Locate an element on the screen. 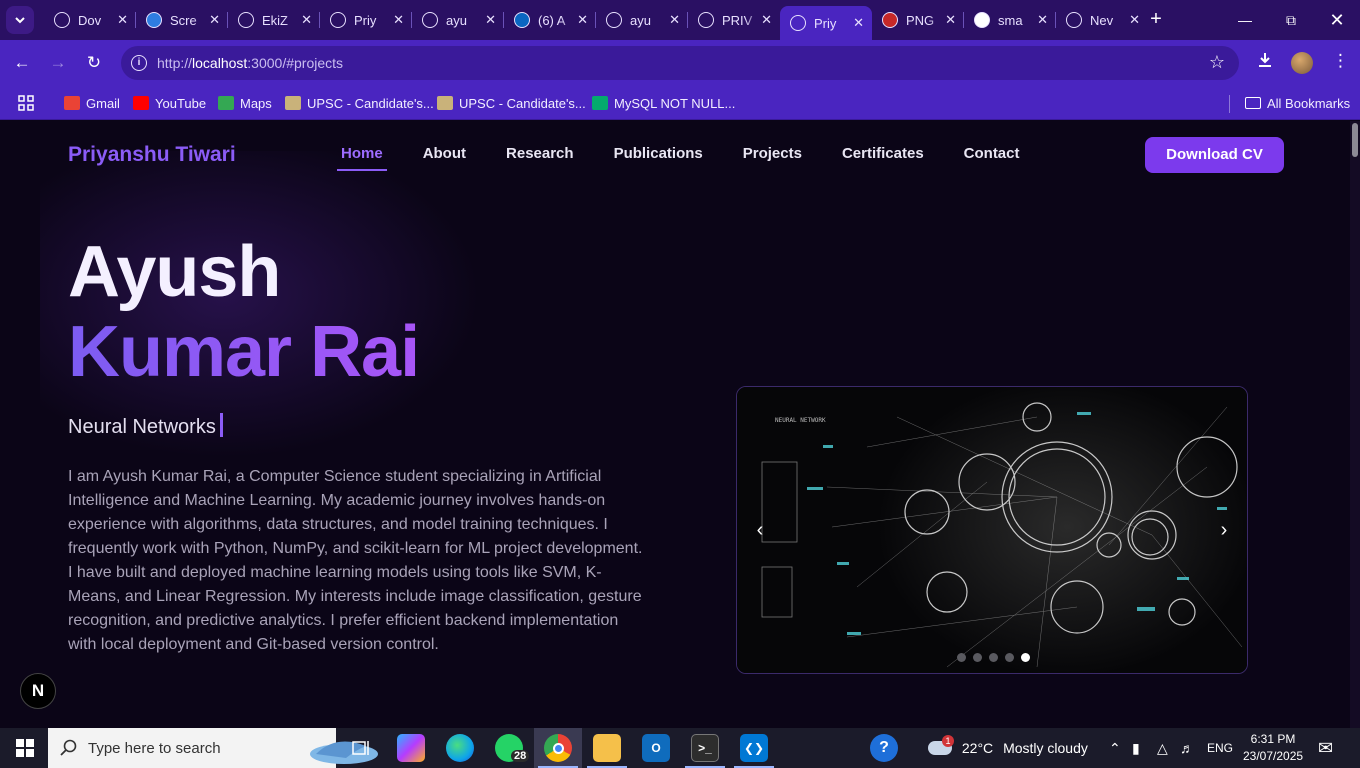 The height and width of the screenshot is (768, 1360). tab-title: Dov is located at coordinates (90, 20).